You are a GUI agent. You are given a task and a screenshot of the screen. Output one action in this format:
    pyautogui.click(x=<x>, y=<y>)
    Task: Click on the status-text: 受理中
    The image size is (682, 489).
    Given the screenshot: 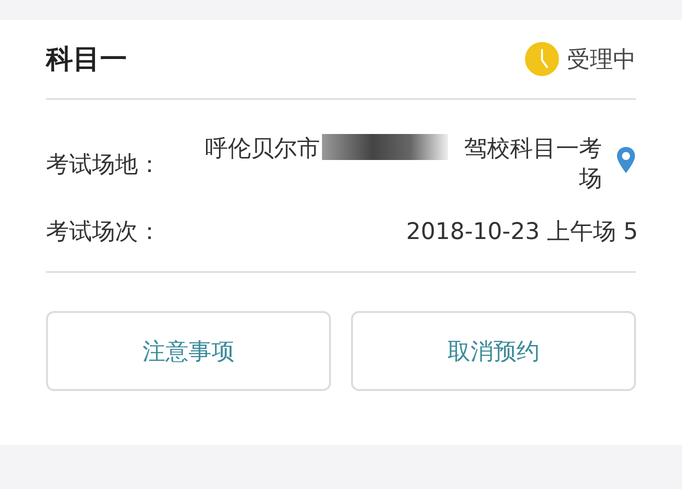 What is the action you would take?
    pyautogui.click(x=601, y=60)
    